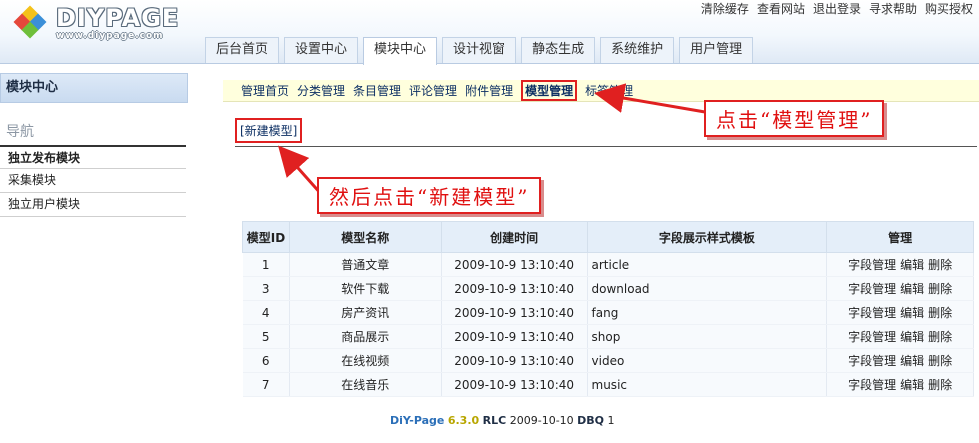 The height and width of the screenshot is (443, 979). What do you see at coordinates (549, 90) in the screenshot?
I see `sub-nav-item-5: 模型管理` at bounding box center [549, 90].